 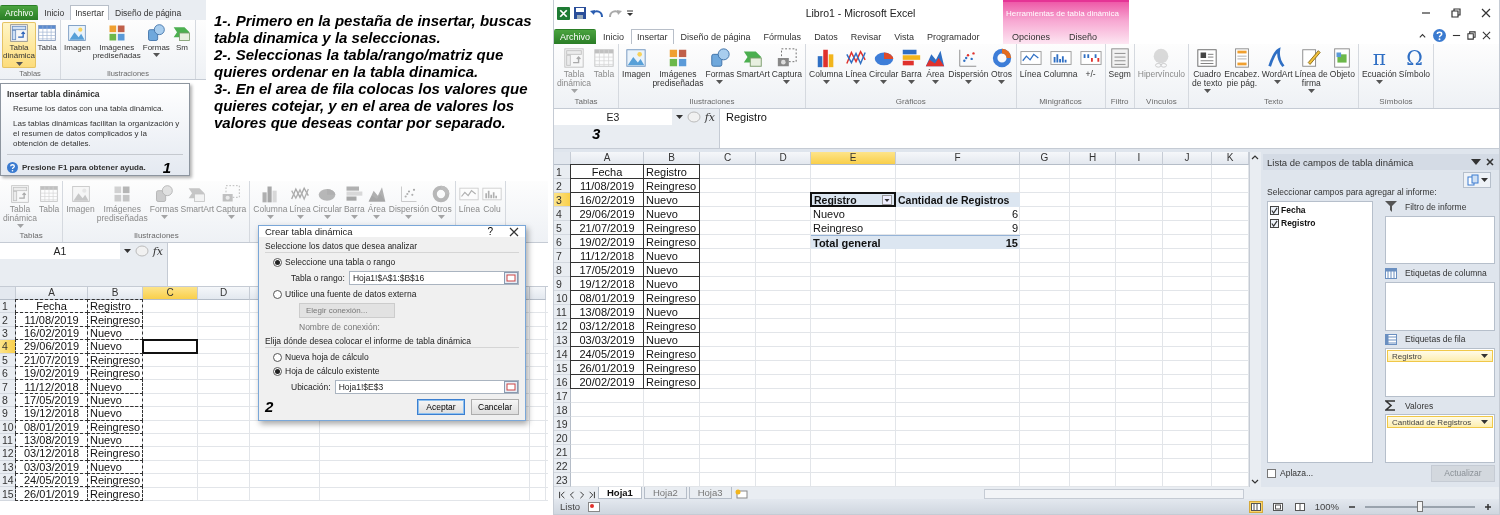 What do you see at coordinates (1093, 158) in the screenshot?
I see `column-header: H` at bounding box center [1093, 158].